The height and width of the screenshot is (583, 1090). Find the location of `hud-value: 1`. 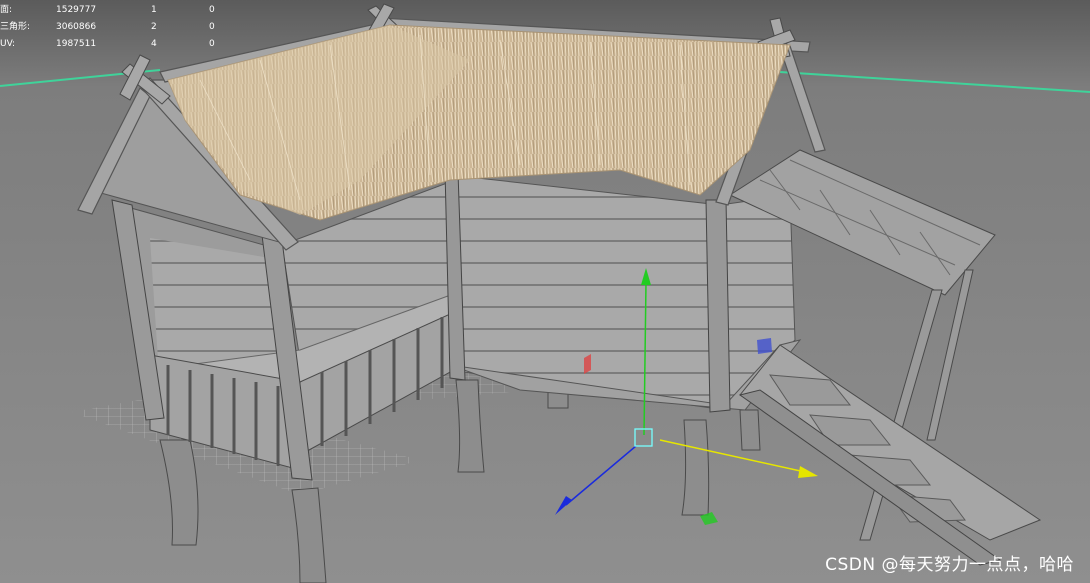

hud-value: 1 is located at coordinates (154, 10).